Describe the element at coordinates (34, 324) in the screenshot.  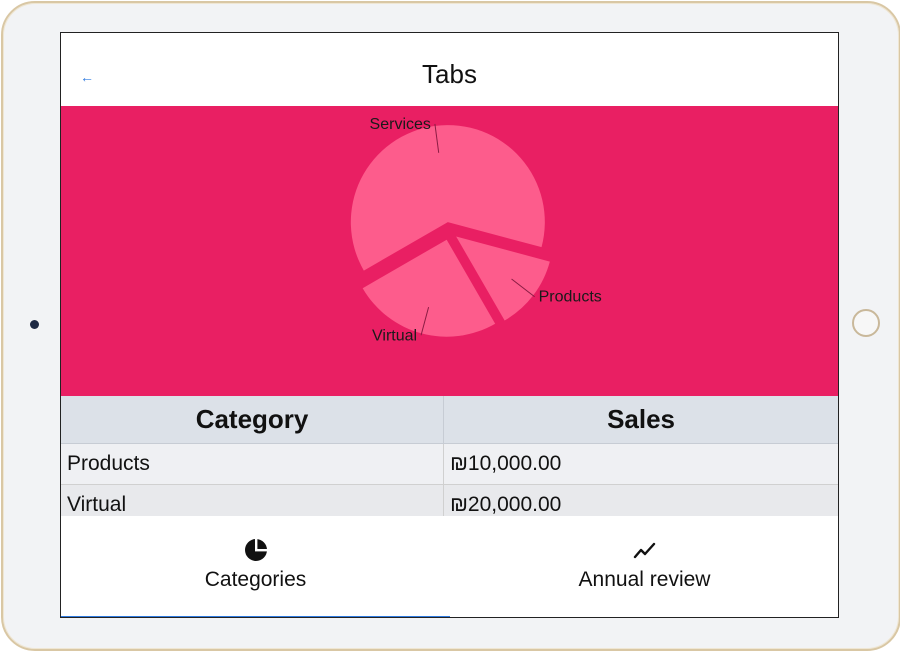
I see `camera-dot` at that location.